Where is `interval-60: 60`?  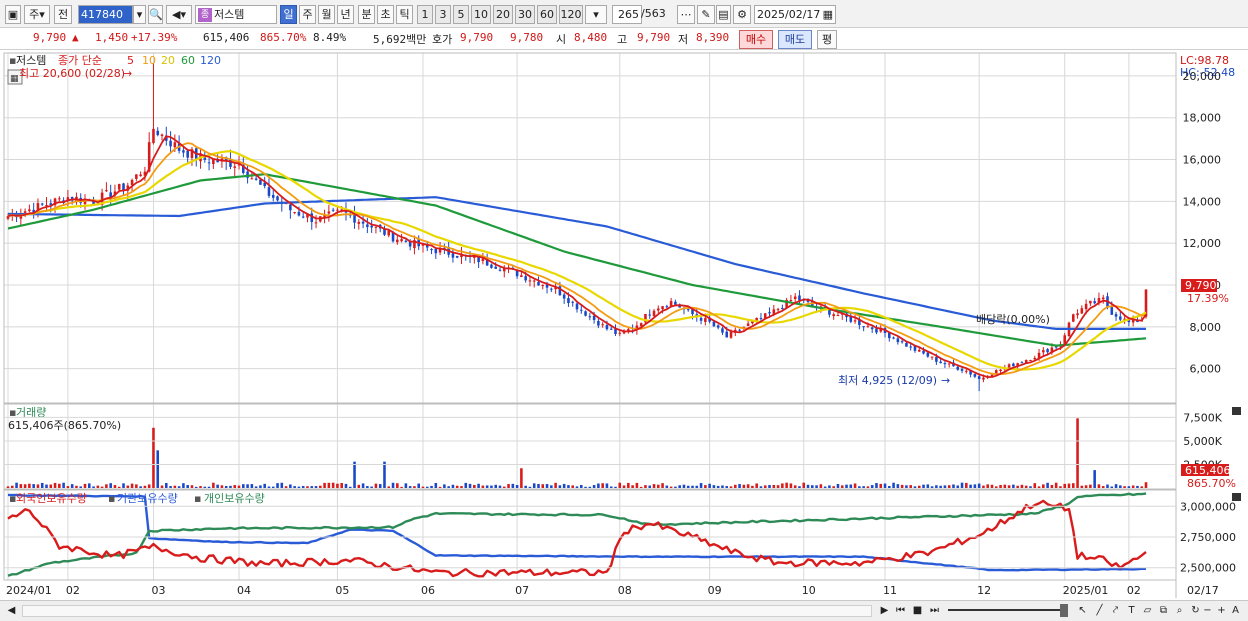 interval-60: 60 is located at coordinates (547, 14).